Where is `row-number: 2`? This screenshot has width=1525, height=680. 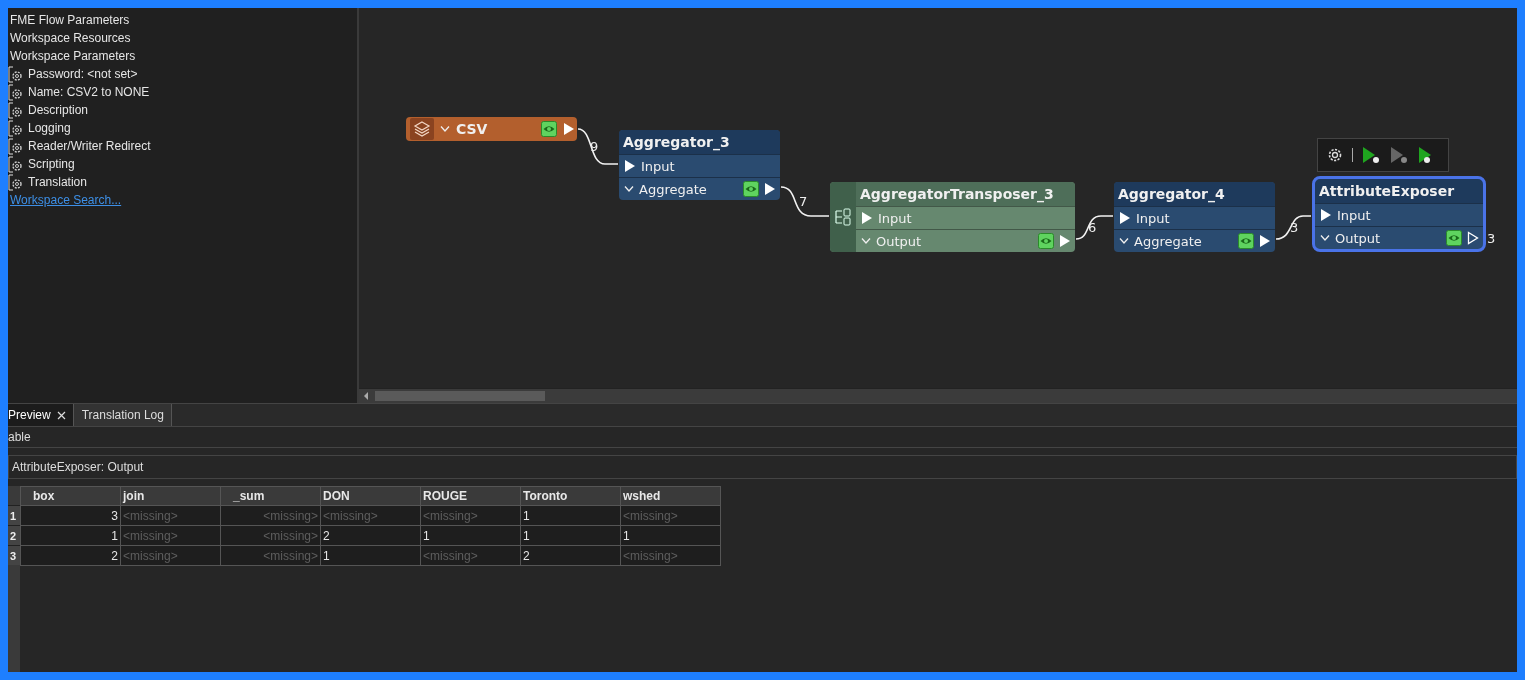
row-number: 2 is located at coordinates (14, 535).